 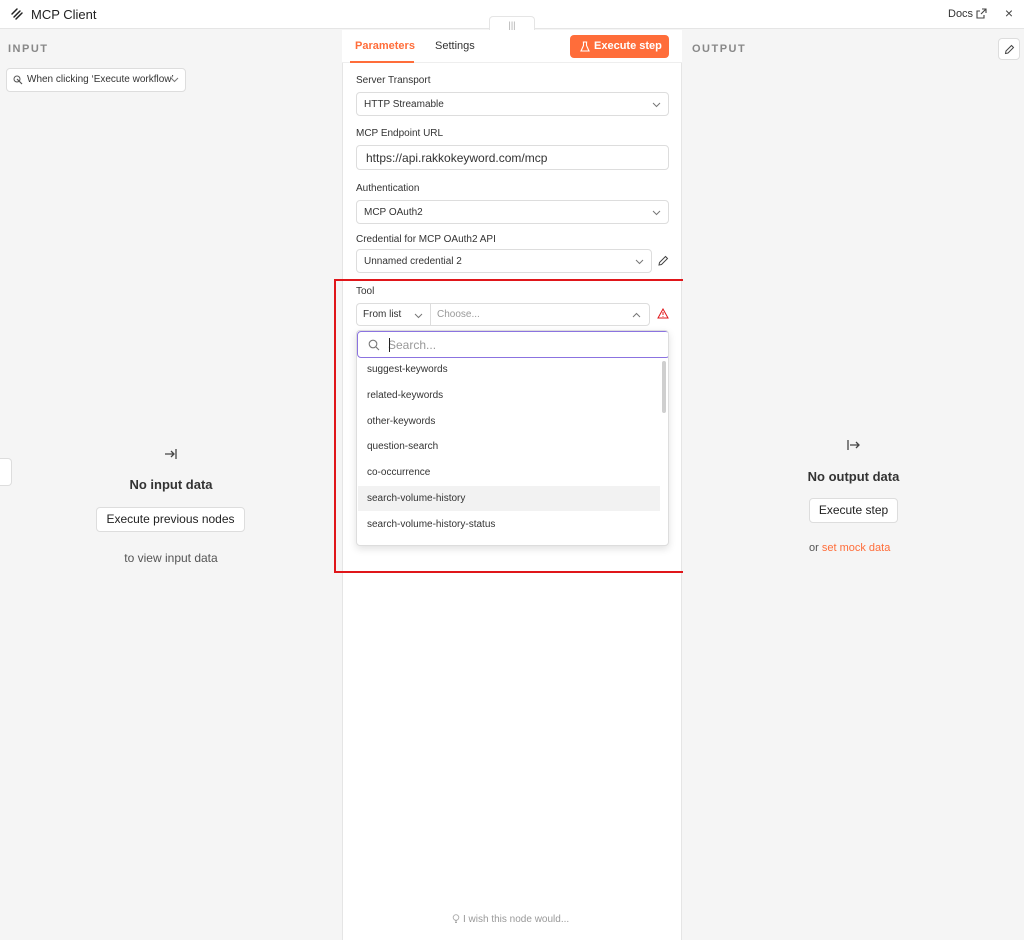 What do you see at coordinates (981, 13) in the screenshot?
I see `external-link-icon` at bounding box center [981, 13].